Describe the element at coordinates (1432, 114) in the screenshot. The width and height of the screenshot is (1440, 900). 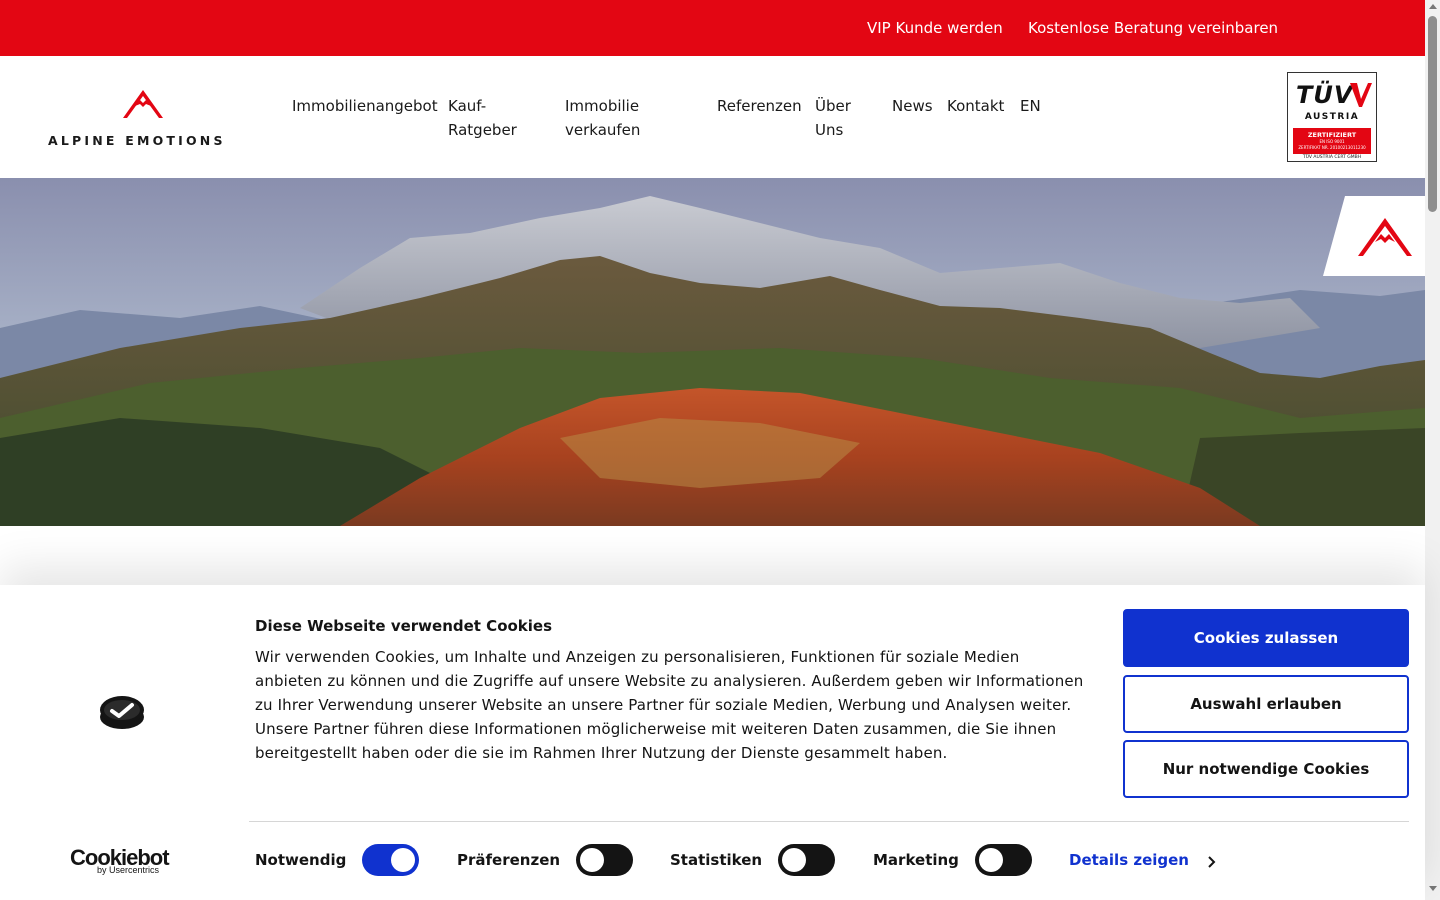
I see `scroll-thumb` at that location.